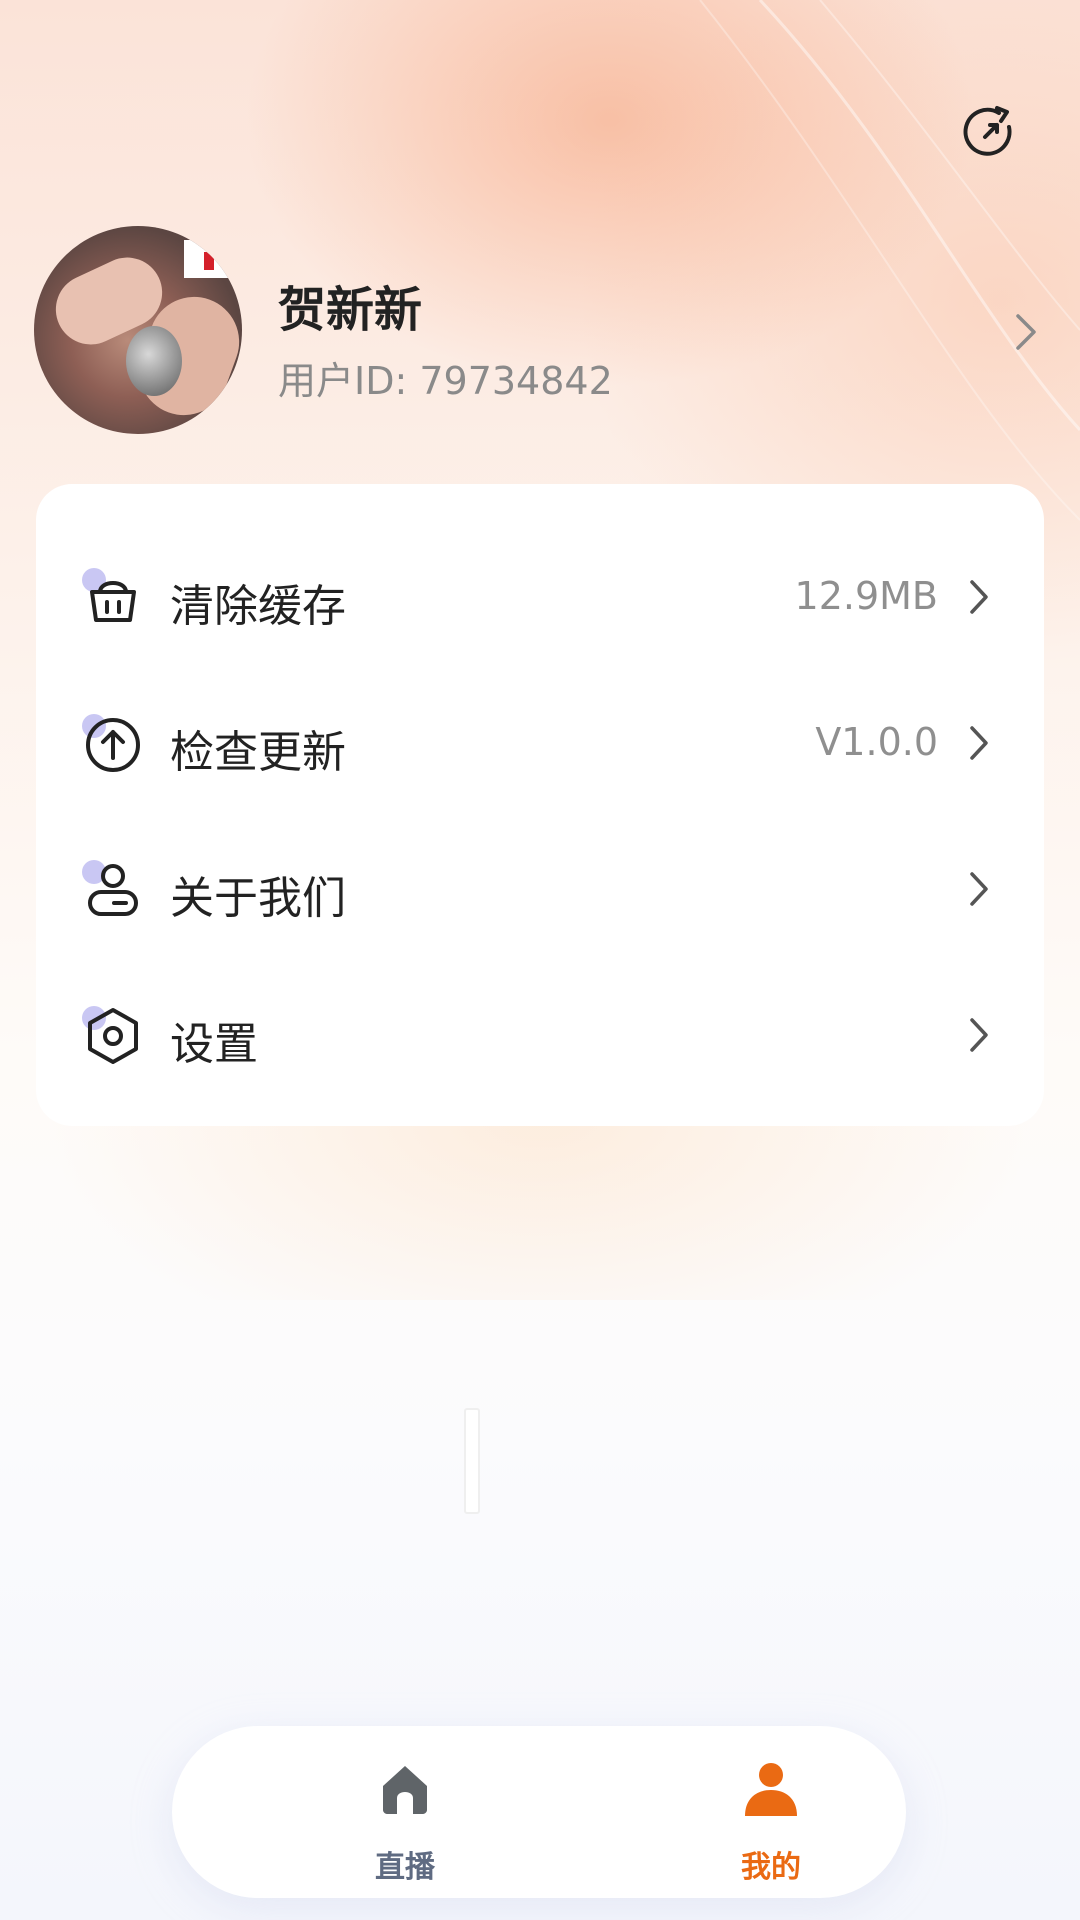  I want to click on tab-label: 我的, so click(771, 1867).